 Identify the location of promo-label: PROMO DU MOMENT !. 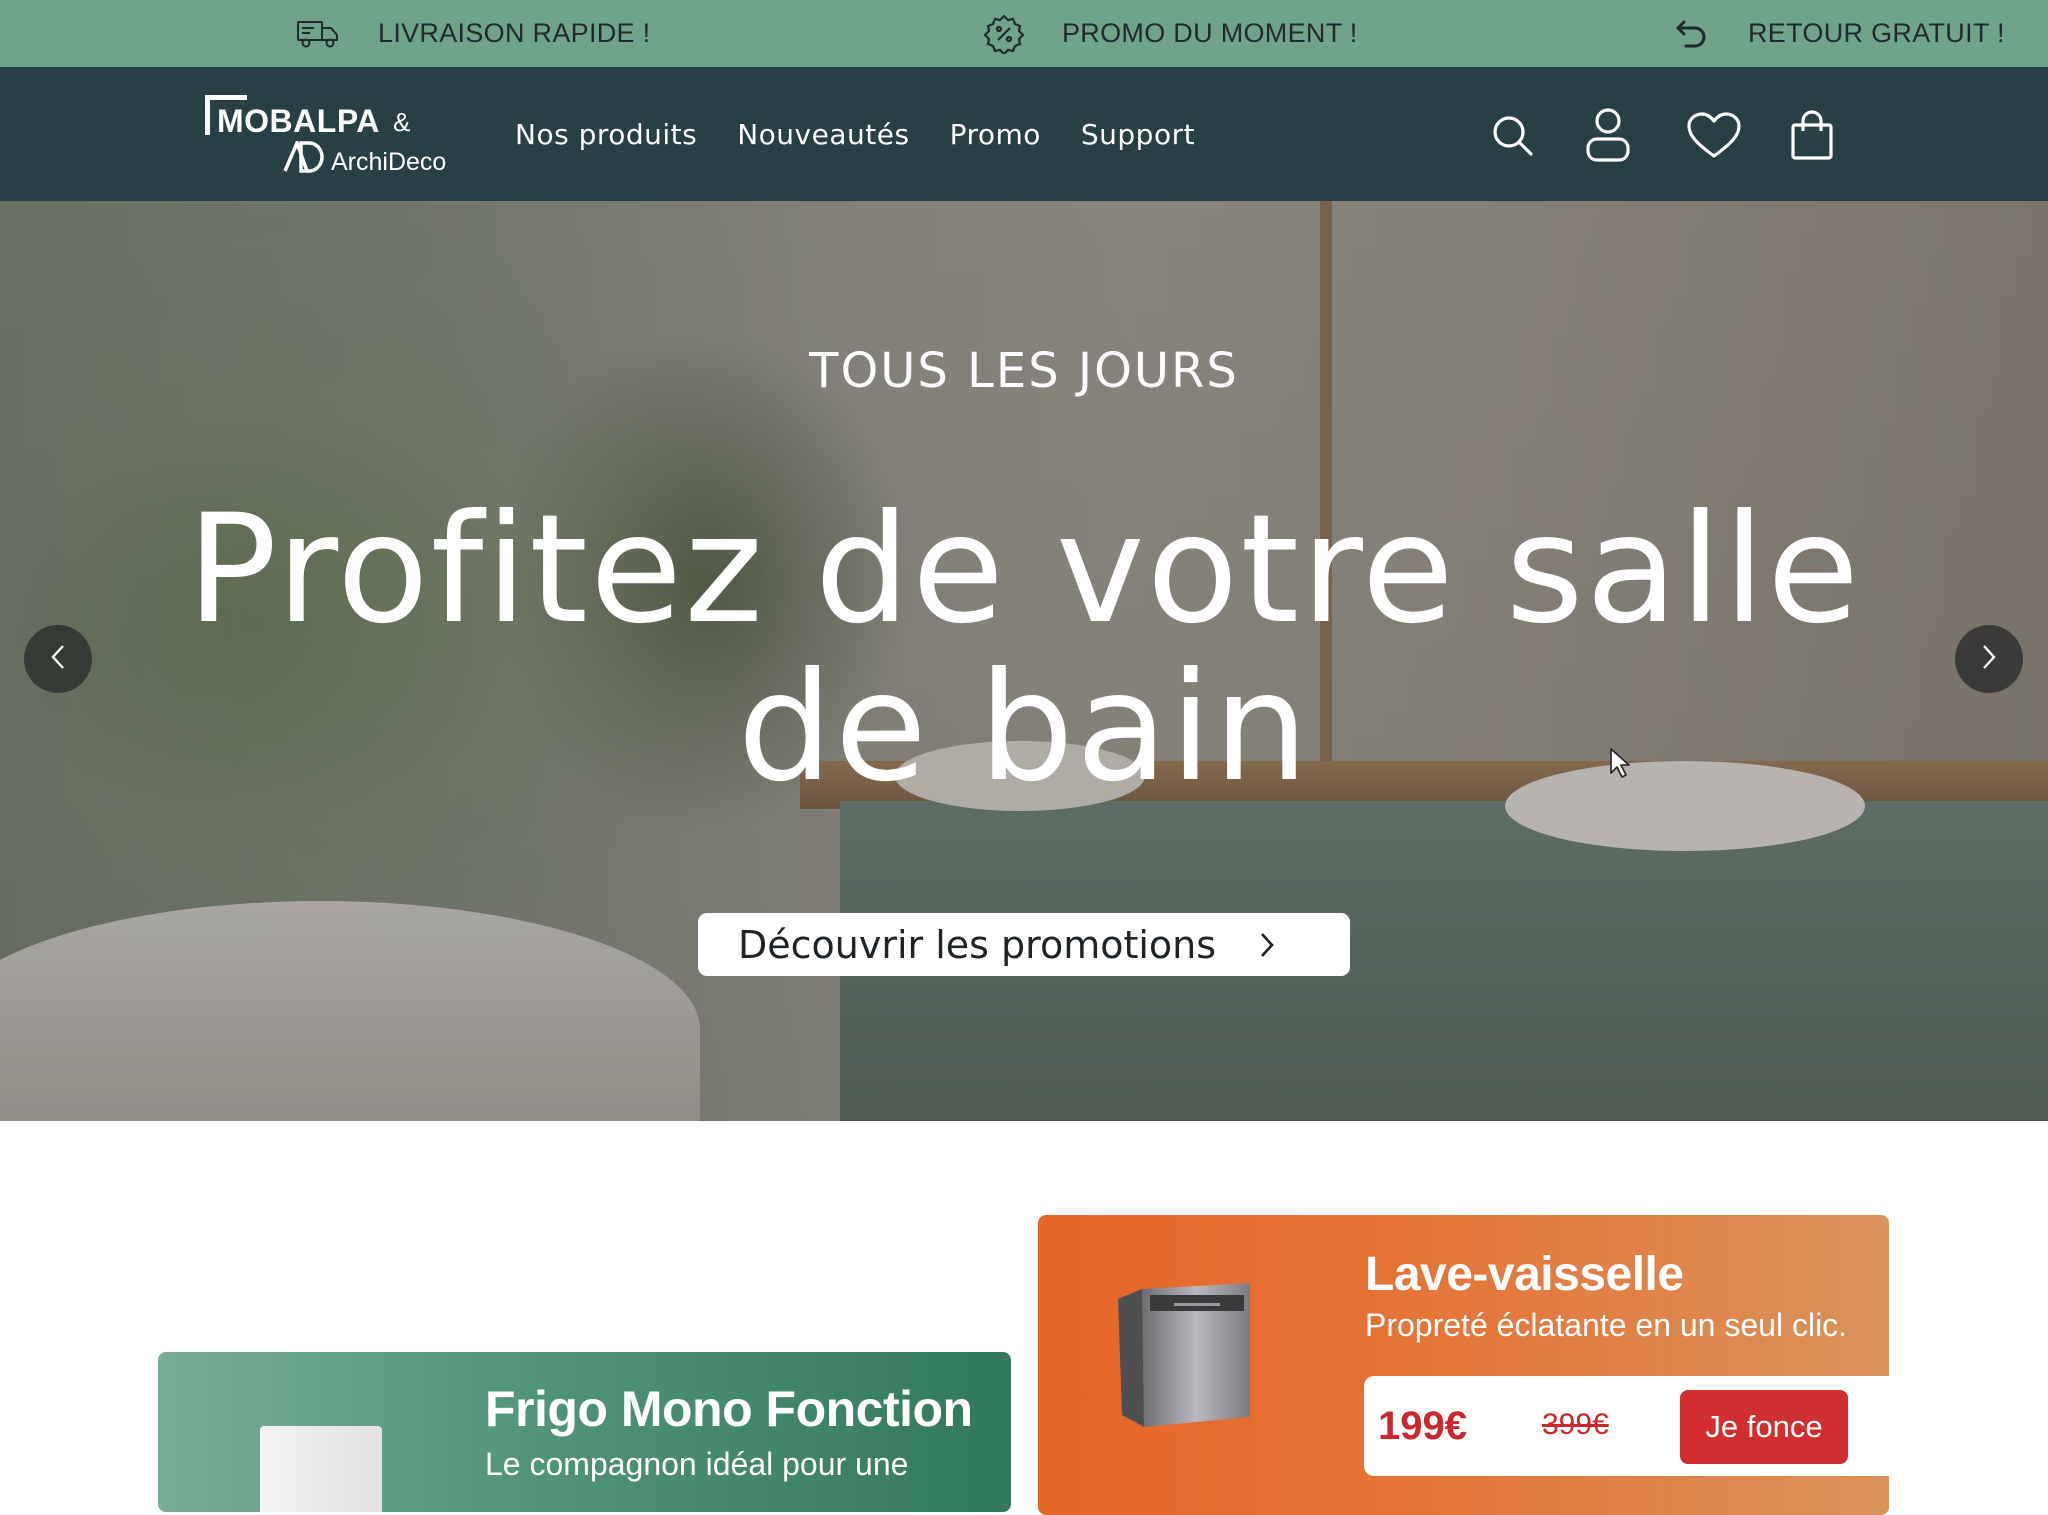
(1210, 33).